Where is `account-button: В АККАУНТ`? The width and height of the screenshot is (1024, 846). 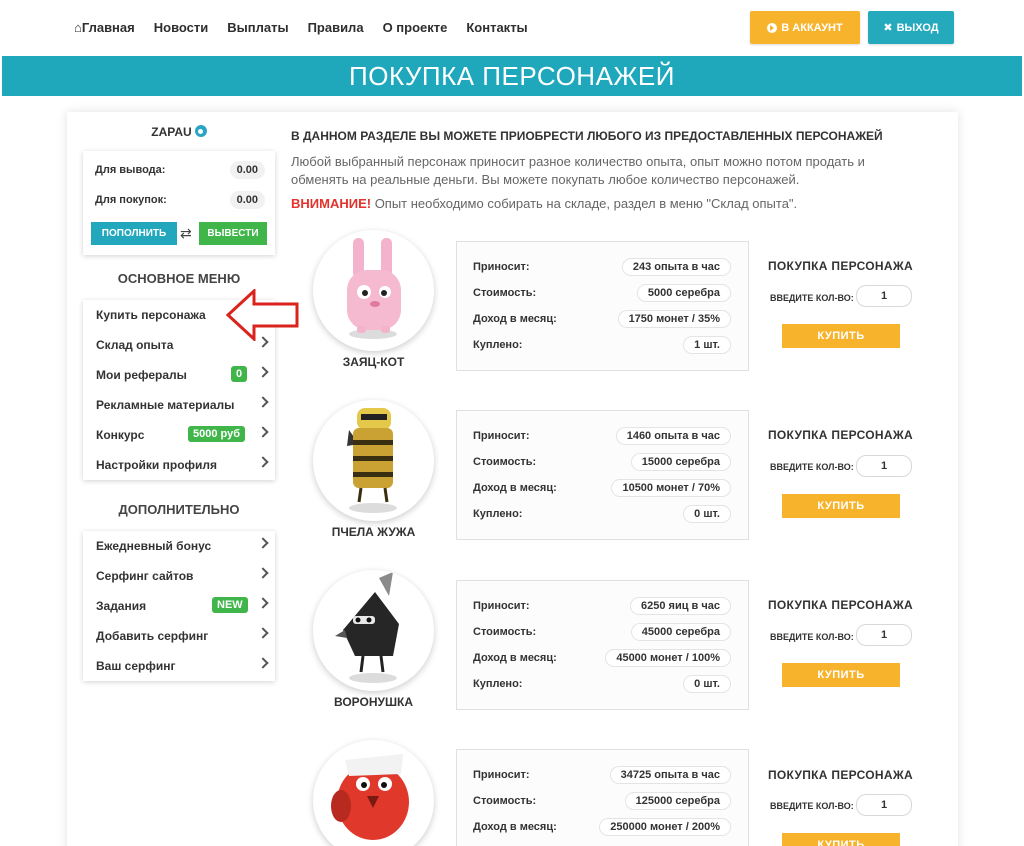 account-button: В АККАУНТ is located at coordinates (805, 27).